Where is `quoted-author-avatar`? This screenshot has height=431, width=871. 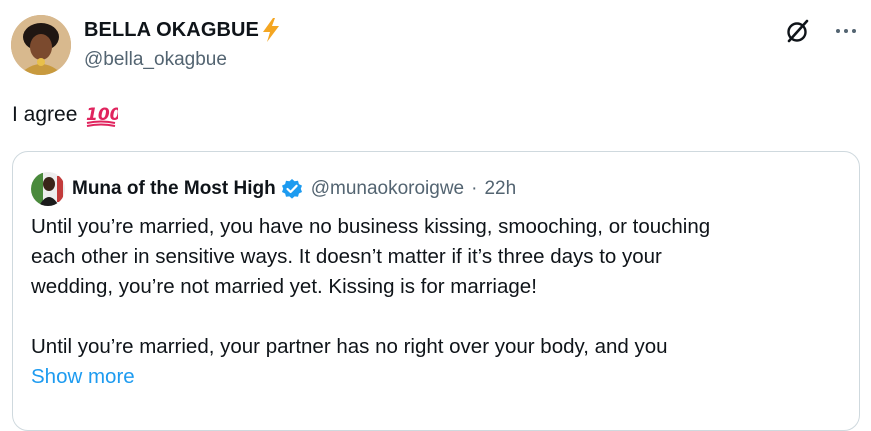
quoted-author-avatar is located at coordinates (48, 189).